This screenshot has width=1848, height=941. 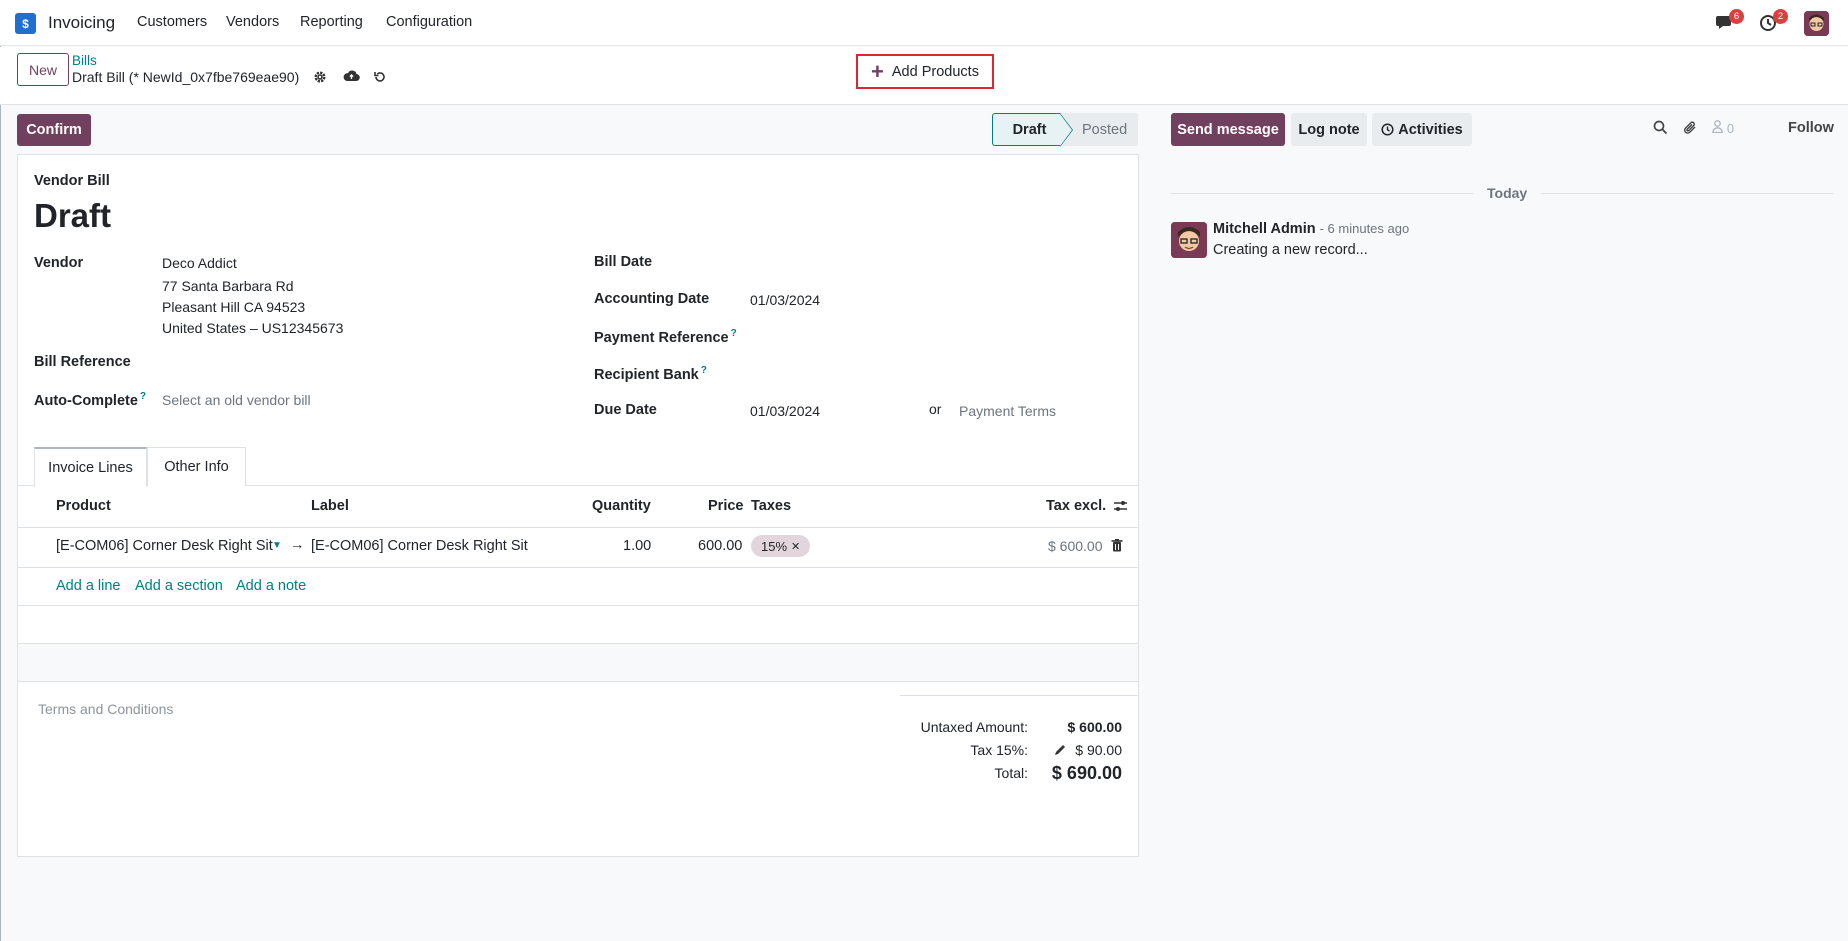 I want to click on bill-date-label: Bill Date, so click(x=623, y=262).